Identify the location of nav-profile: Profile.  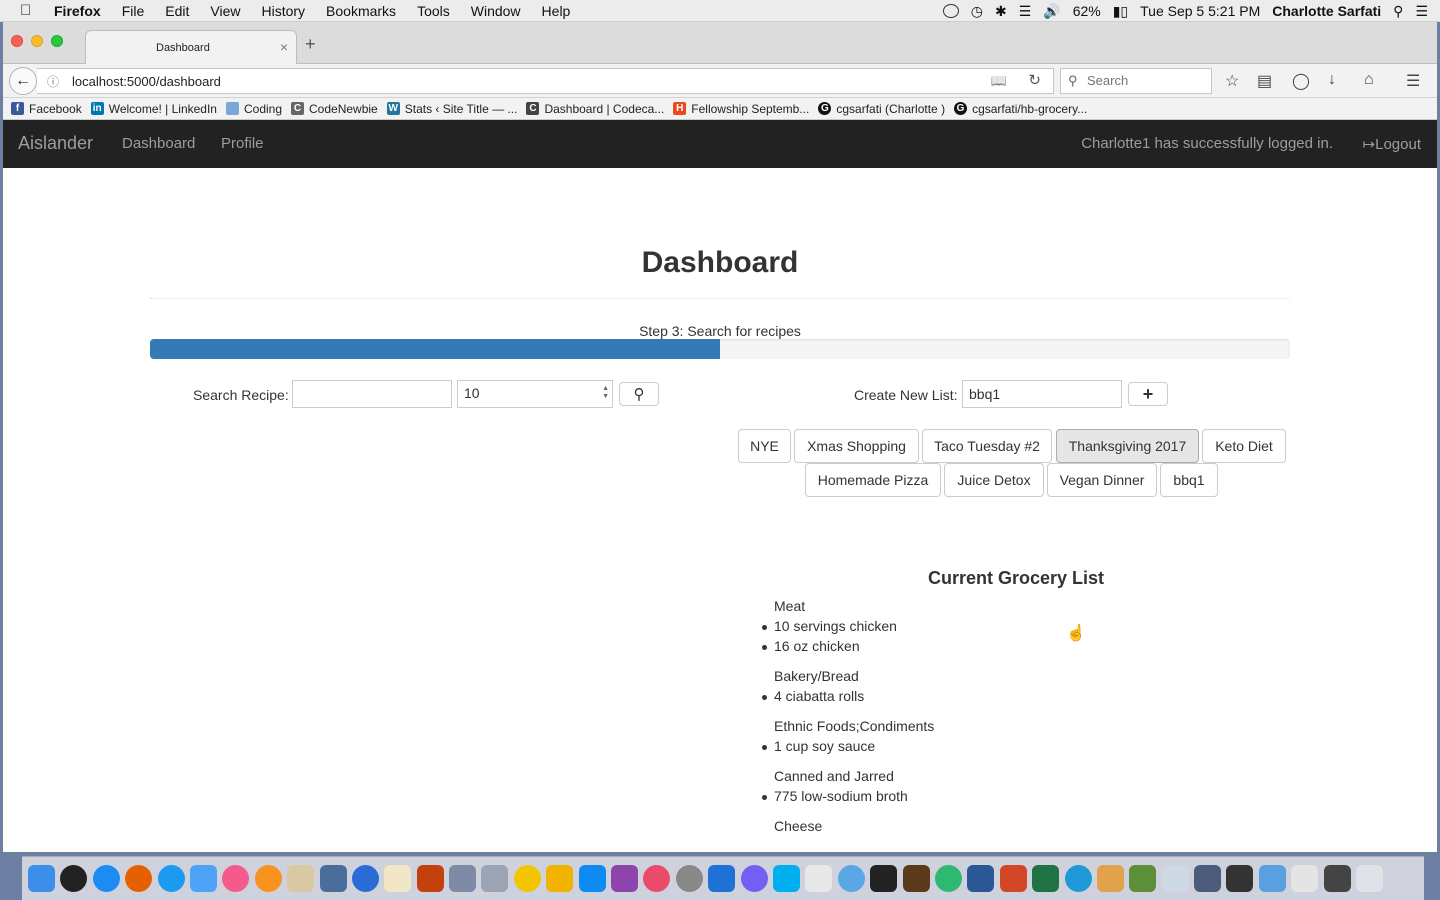
(242, 143).